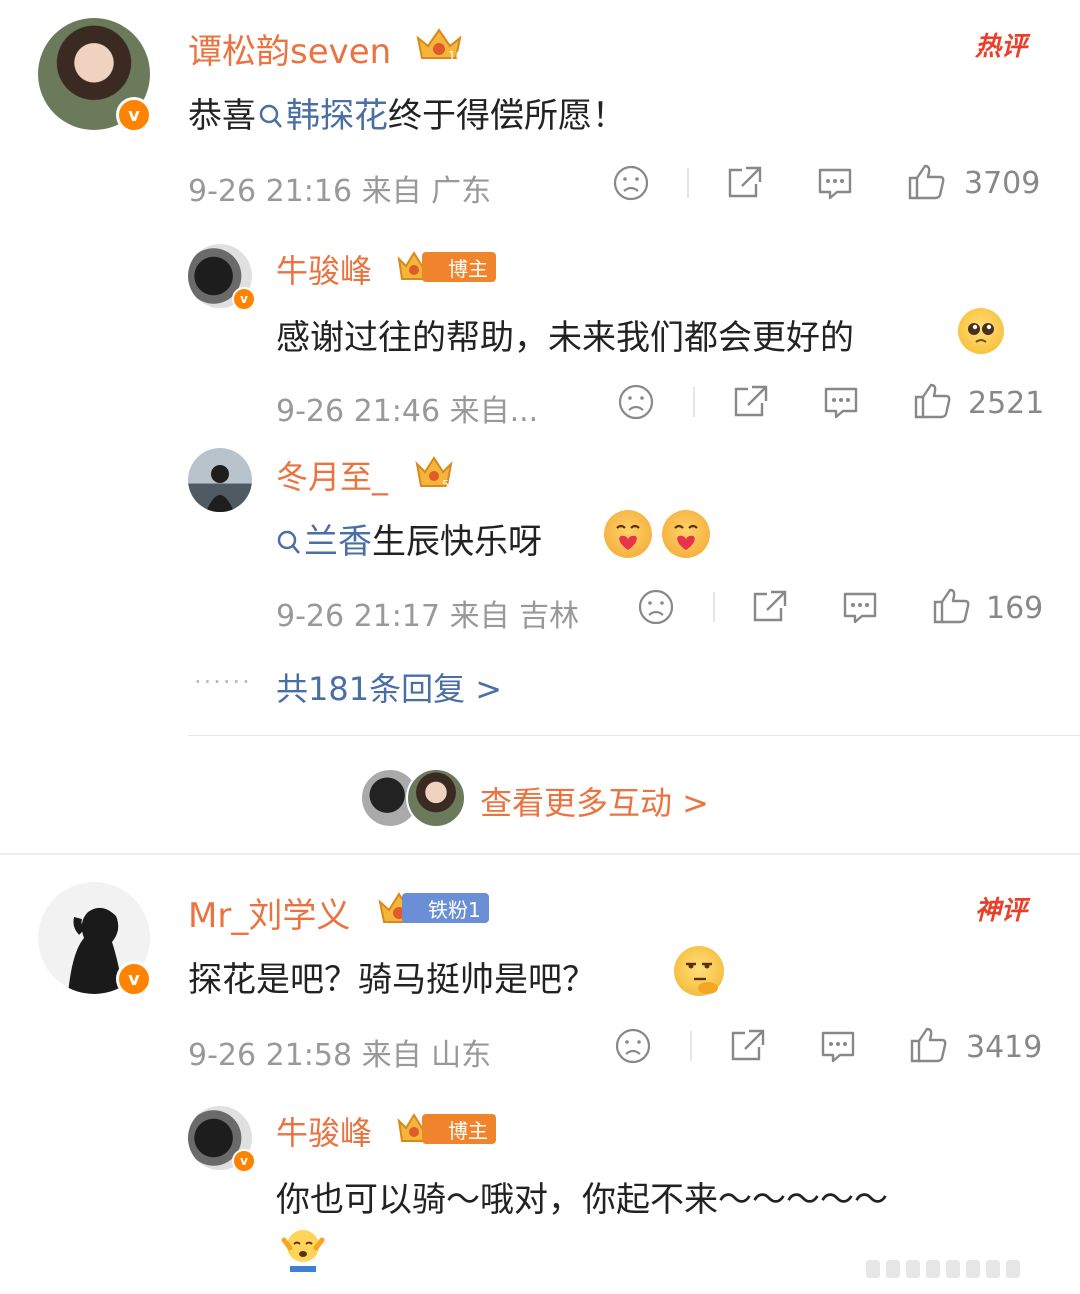  Describe the element at coordinates (455, 56) in the screenshot. I see `svg-text: 10` at that location.